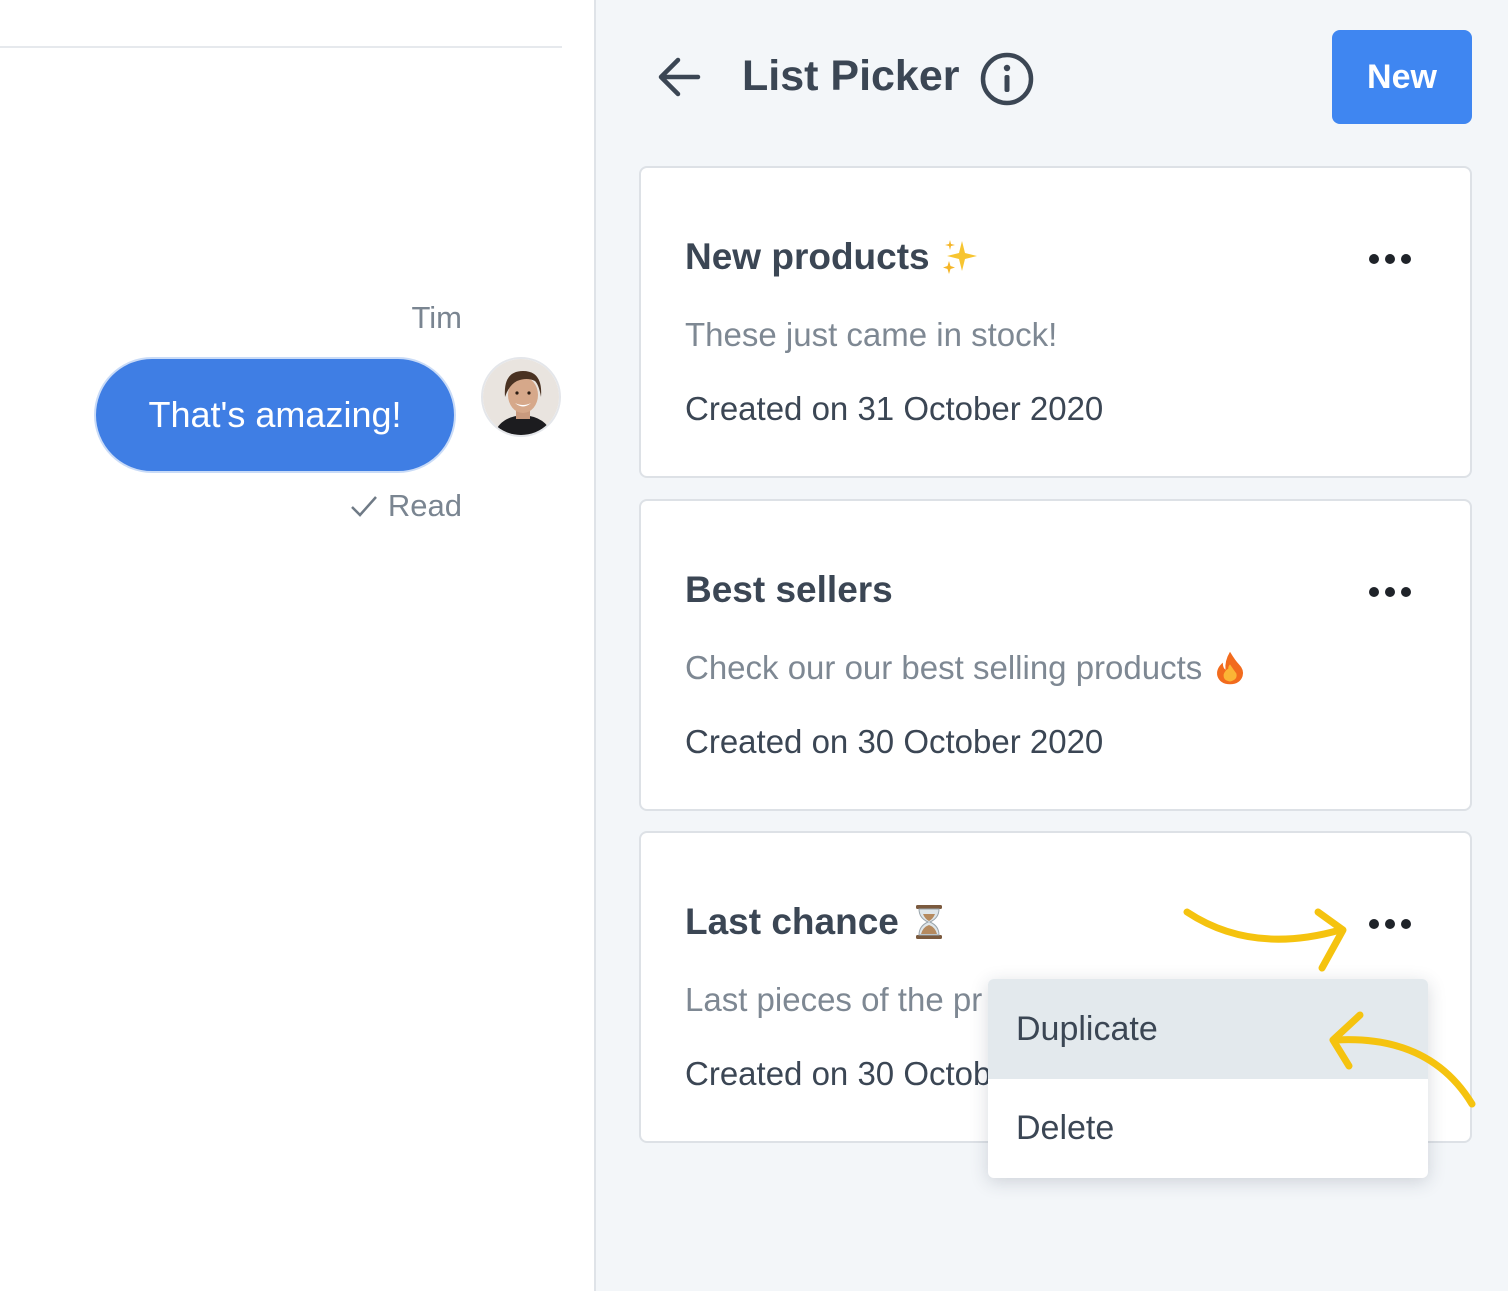  I want to click on list-card-title-text: Best sellers, so click(789, 589).